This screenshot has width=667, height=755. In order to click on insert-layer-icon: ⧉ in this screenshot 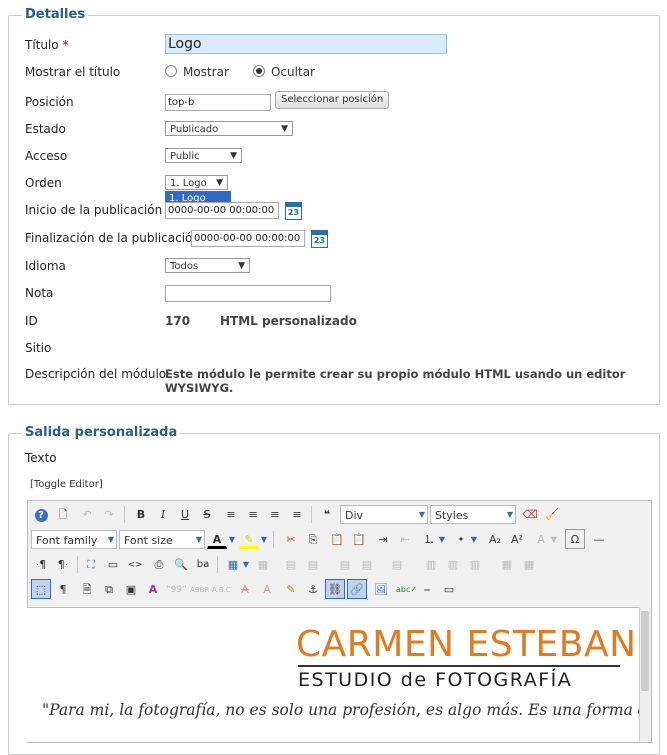, I will do `click(109, 589)`.